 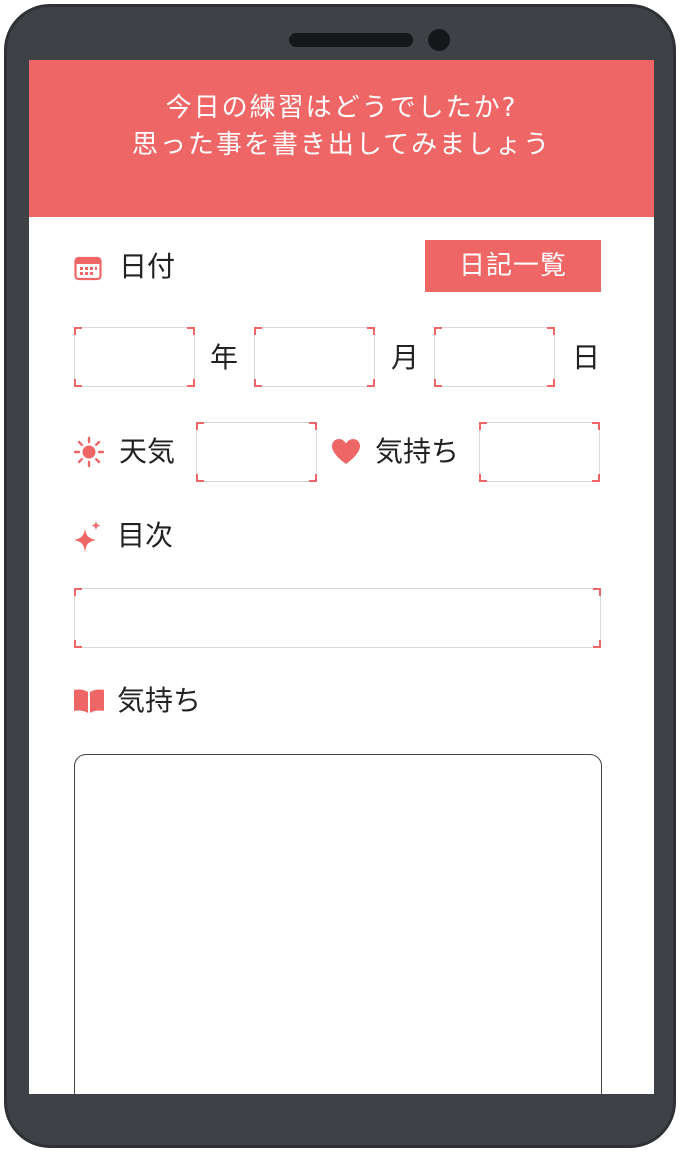 What do you see at coordinates (159, 700) in the screenshot?
I see `feelings-label: 気持ち` at bounding box center [159, 700].